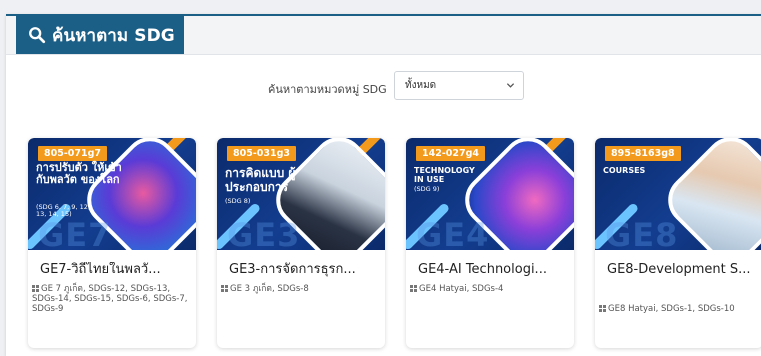 Image resolution: width=761 pixels, height=356 pixels. Describe the element at coordinates (73, 153) in the screenshot. I see `course-code-badge: 805-071g7` at that location.